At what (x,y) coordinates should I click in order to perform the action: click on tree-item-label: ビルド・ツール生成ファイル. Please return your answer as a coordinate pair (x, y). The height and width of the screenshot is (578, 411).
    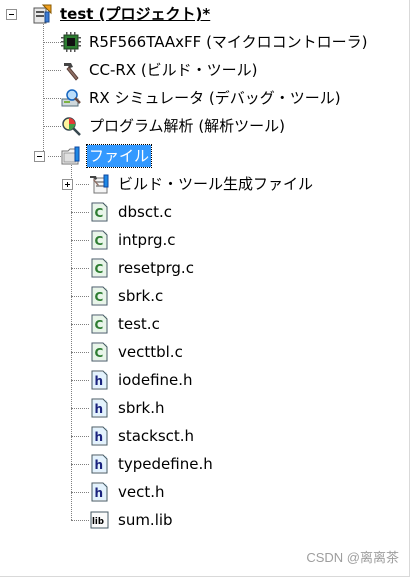
    Looking at the image, I should click on (216, 184).